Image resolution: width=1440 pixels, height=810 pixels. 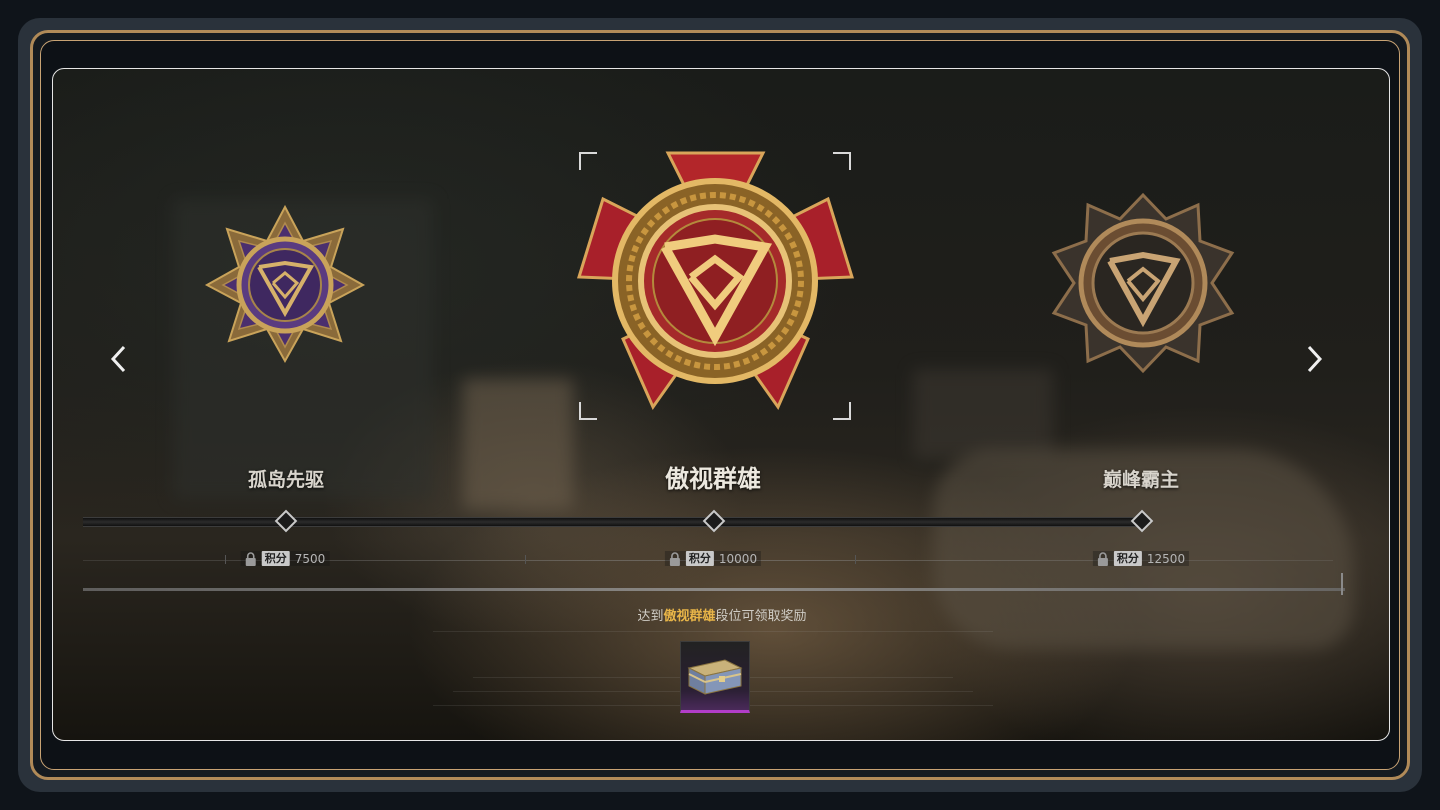 I want to click on decor-line, so click(x=713, y=631).